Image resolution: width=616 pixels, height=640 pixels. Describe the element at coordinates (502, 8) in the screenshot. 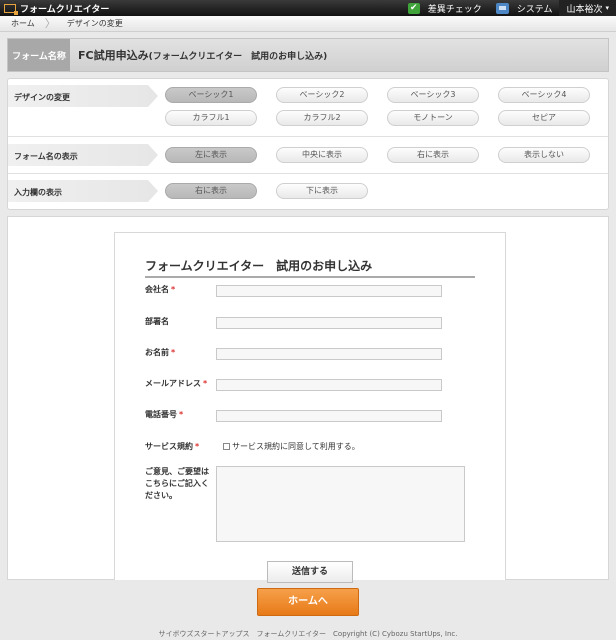

I see `system-icon` at that location.